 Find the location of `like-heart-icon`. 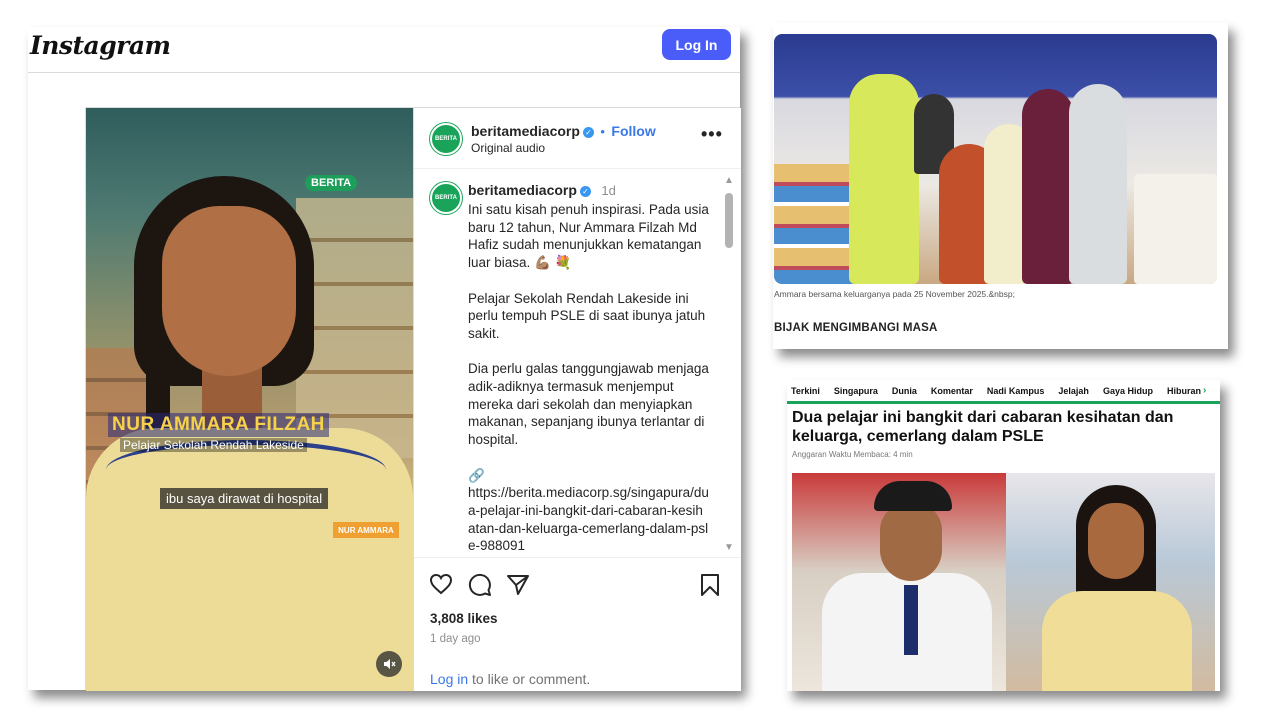

like-heart-icon is located at coordinates (441, 584).